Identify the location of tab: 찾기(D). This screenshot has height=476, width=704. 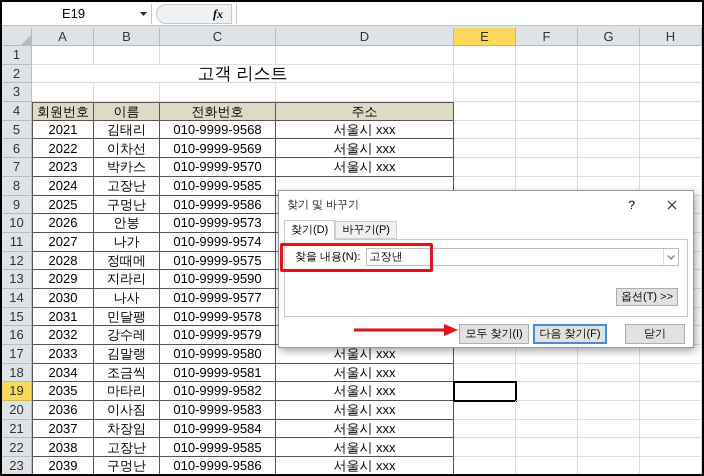
(310, 230).